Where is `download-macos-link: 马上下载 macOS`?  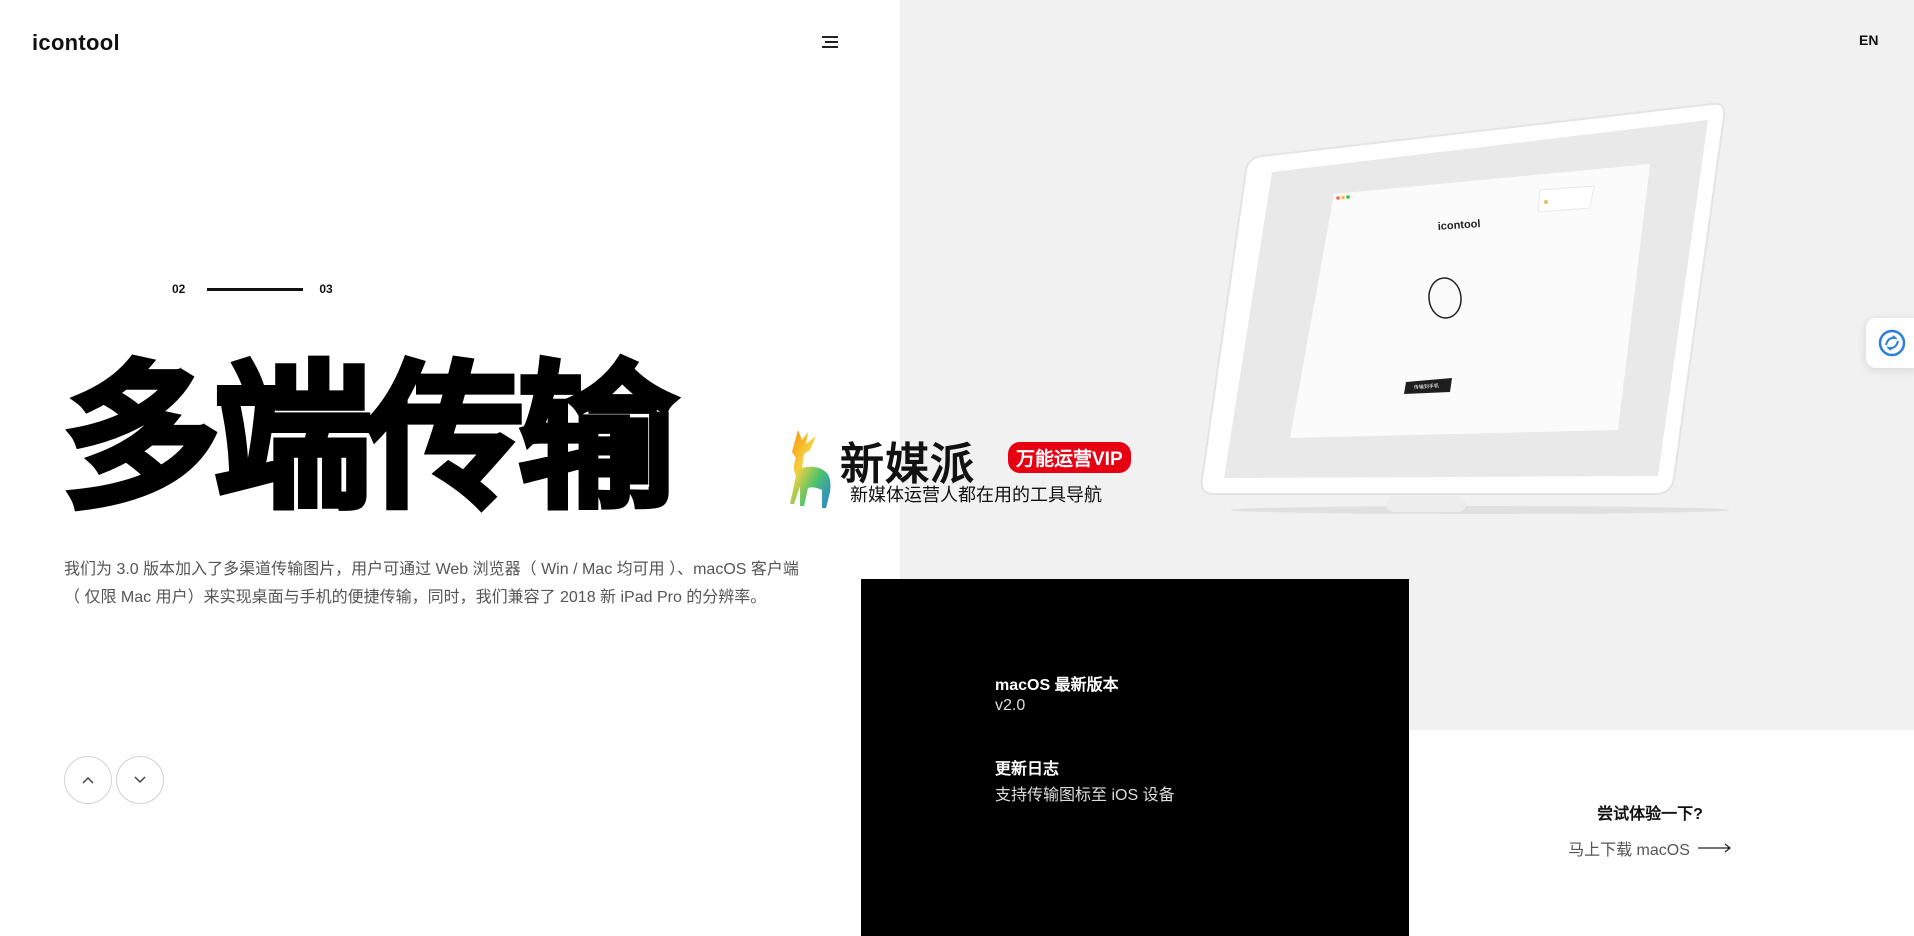
download-macos-link: 马上下载 macOS is located at coordinates (1650, 848).